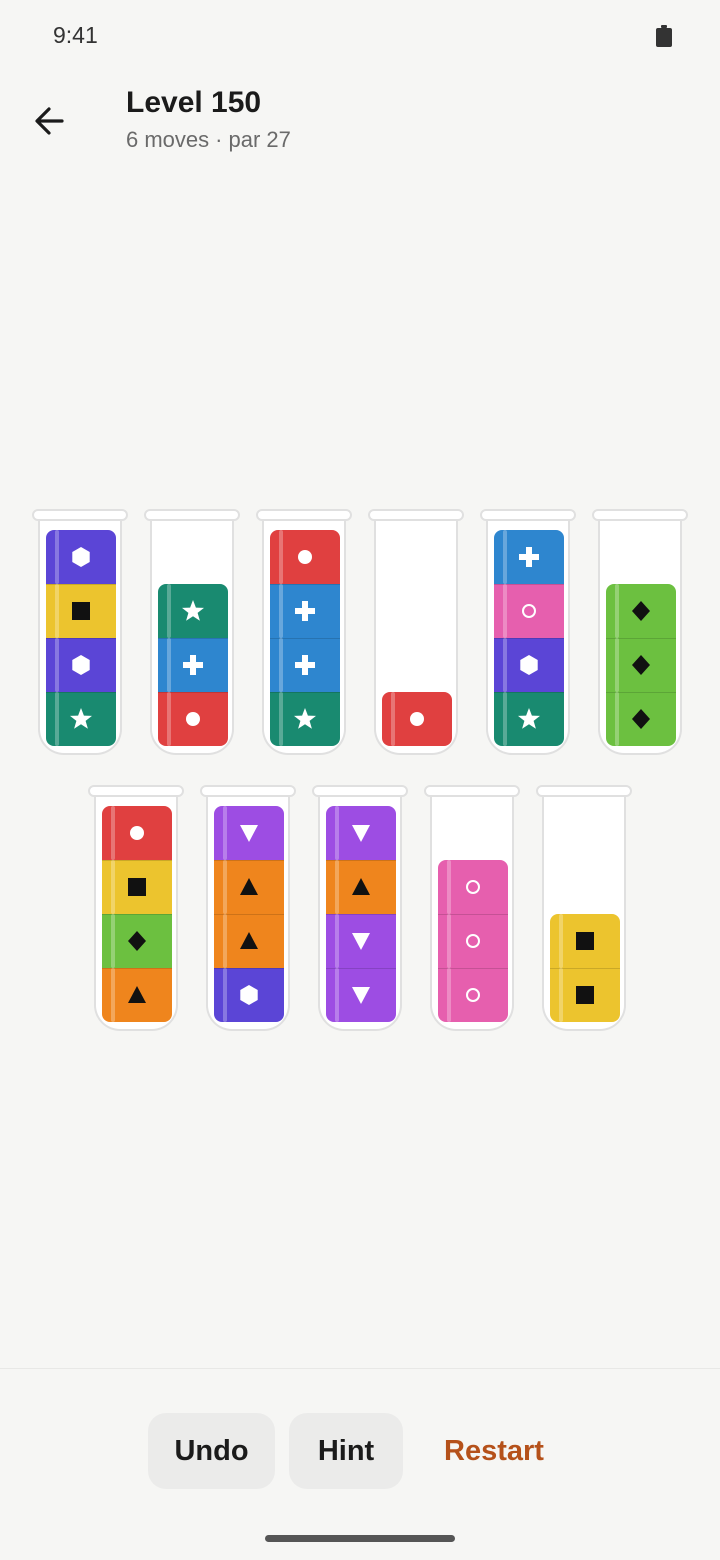 The image size is (720, 1560). What do you see at coordinates (360, 1368) in the screenshot?
I see `bottom-divider` at bounding box center [360, 1368].